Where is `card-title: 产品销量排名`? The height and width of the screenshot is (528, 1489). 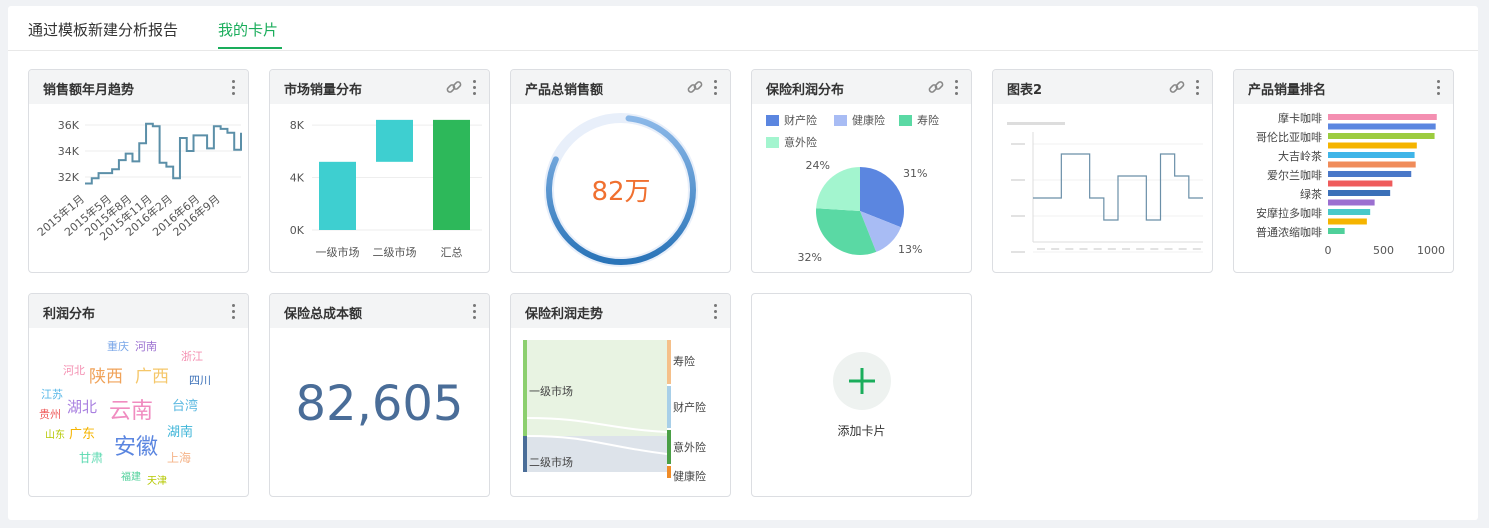 card-title: 产品销量排名 is located at coordinates (1287, 90).